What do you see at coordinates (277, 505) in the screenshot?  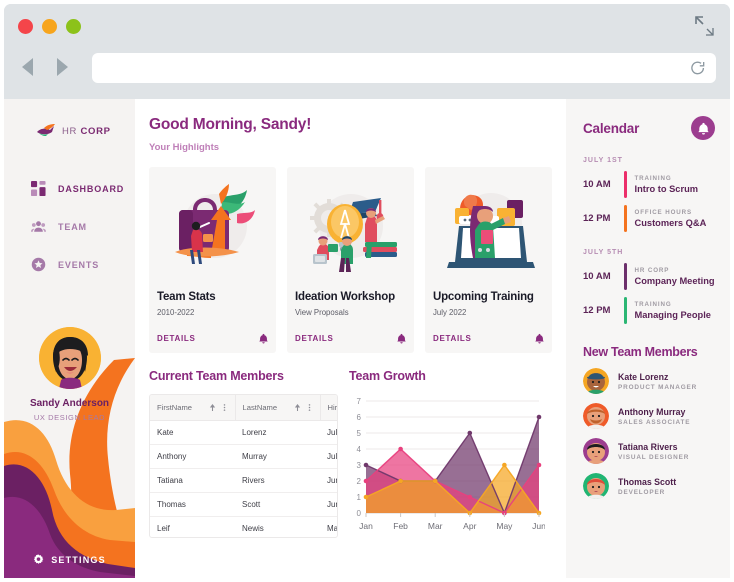 I see `cell-lastname: Scott` at bounding box center [277, 505].